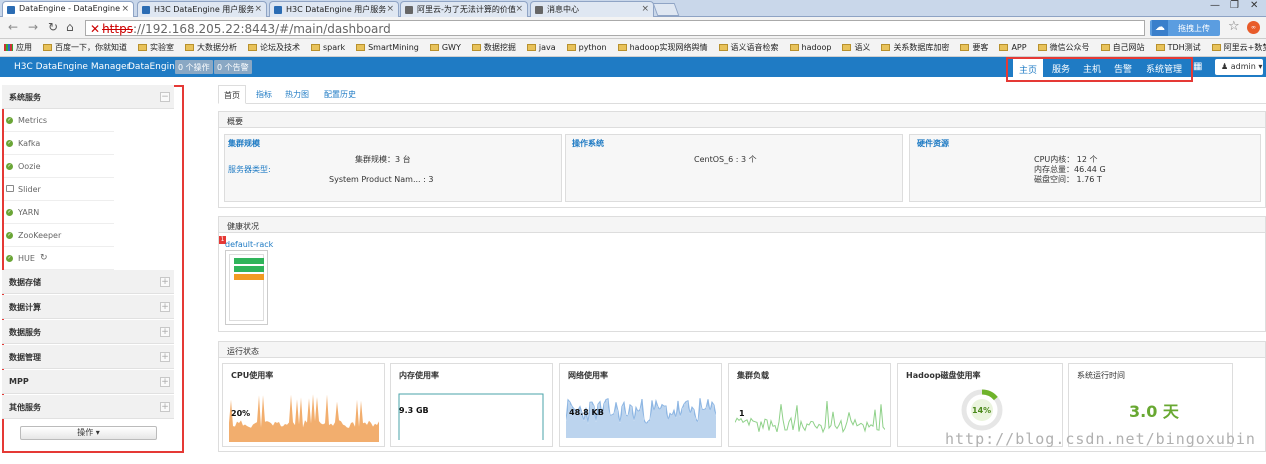 Image resolution: width=1266 pixels, height=464 pixels. What do you see at coordinates (53, 27) in the screenshot?
I see `reload-icon: ↻` at bounding box center [53, 27].